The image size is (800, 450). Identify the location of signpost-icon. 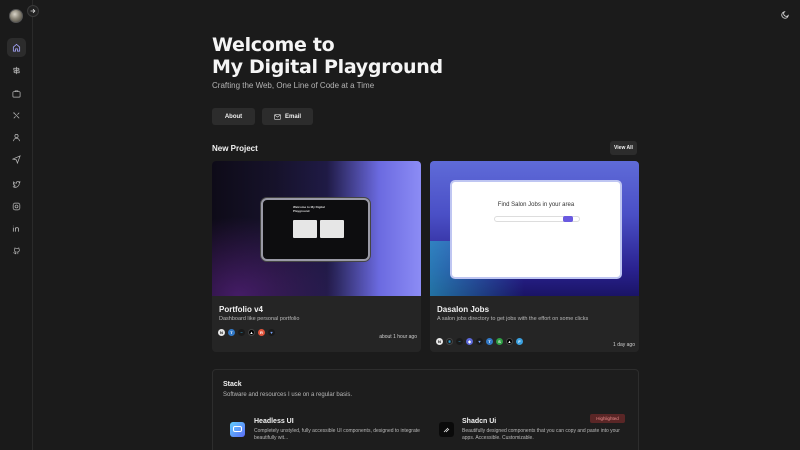
(16, 70).